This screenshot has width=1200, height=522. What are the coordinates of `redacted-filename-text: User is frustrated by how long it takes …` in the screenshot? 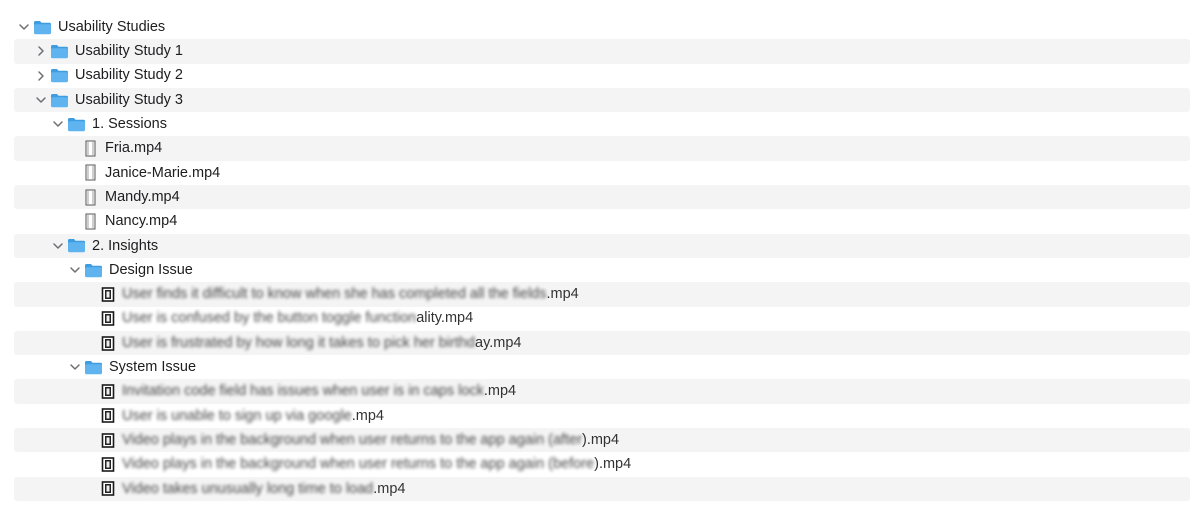 It's located at (298, 342).